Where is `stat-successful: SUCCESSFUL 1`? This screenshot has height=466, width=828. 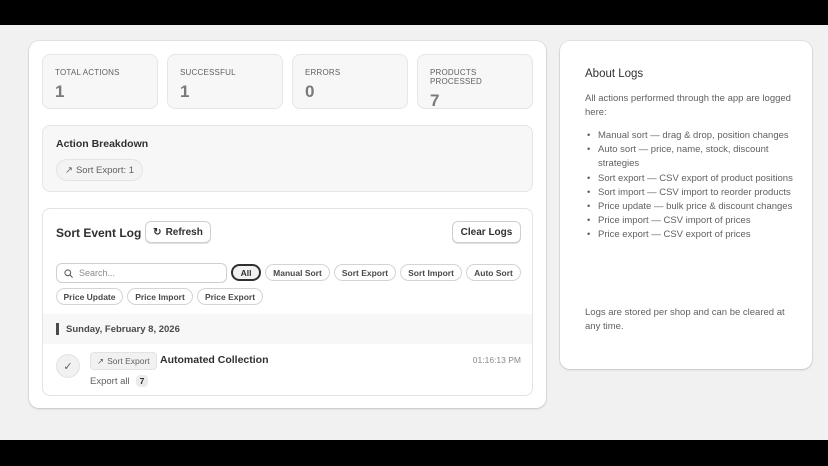
stat-successful: SUCCESSFUL 1 is located at coordinates (225, 81).